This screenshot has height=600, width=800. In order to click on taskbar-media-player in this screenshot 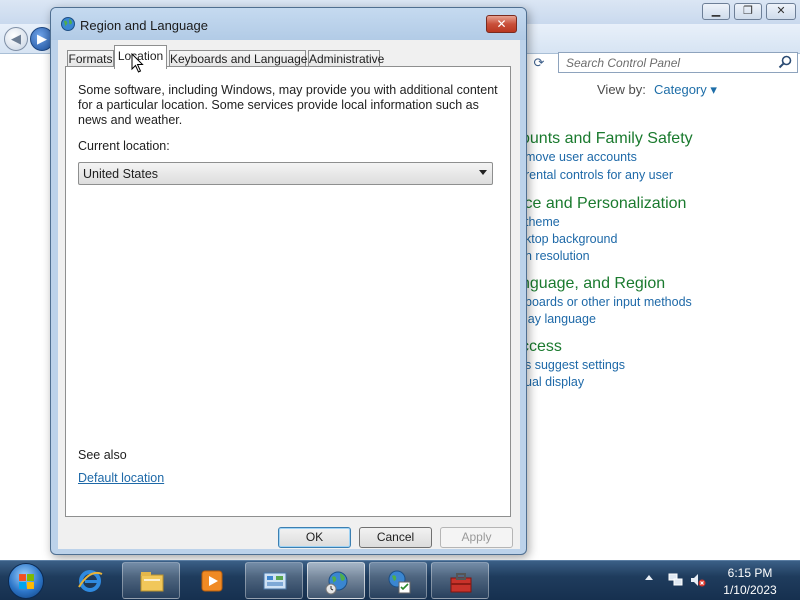, I will do `click(212, 580)`.